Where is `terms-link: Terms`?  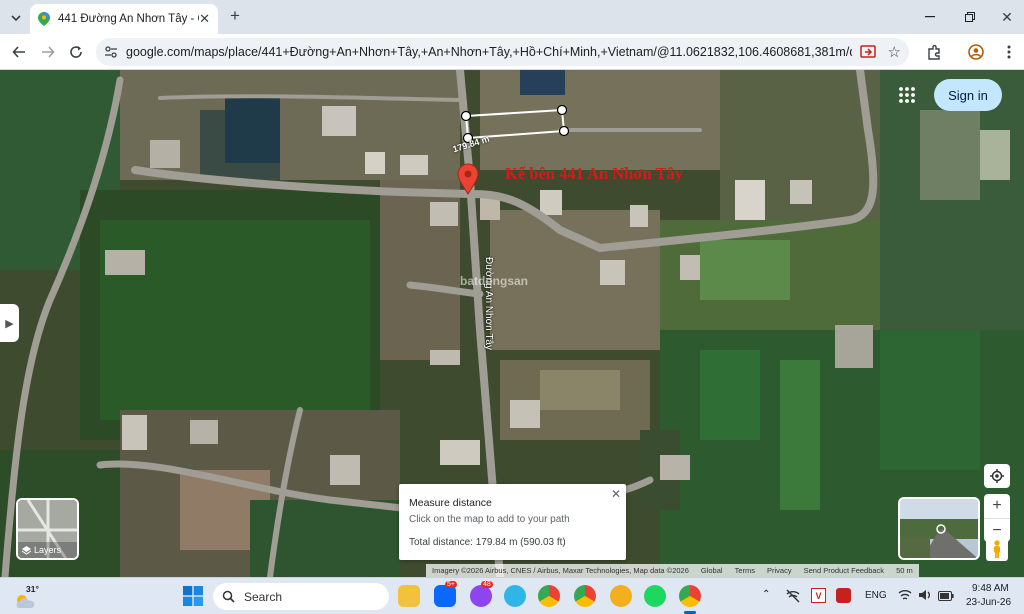 terms-link: Terms is located at coordinates (745, 570).